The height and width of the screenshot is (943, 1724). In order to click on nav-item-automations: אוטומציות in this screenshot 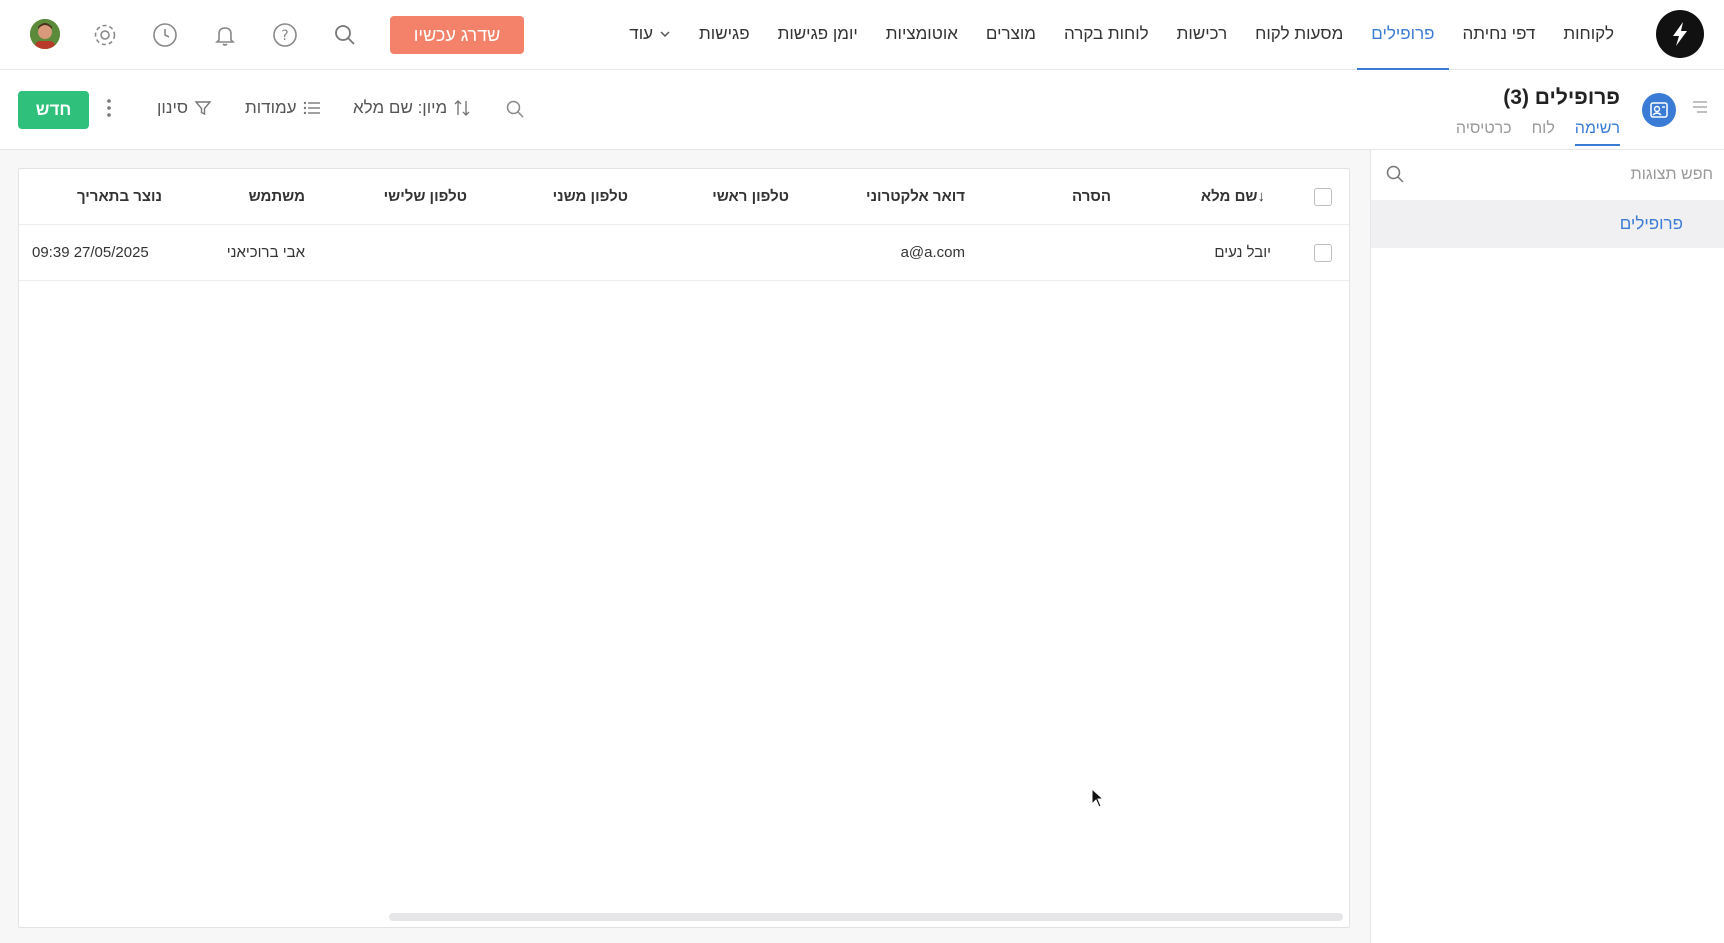, I will do `click(922, 35)`.